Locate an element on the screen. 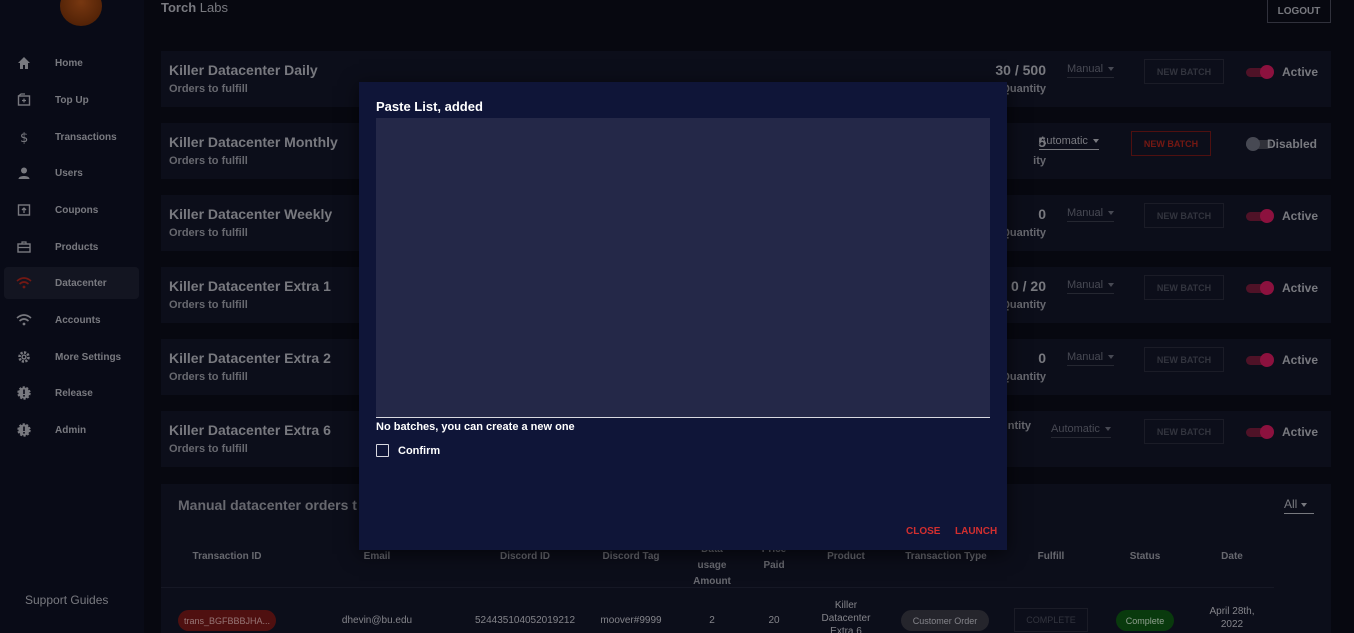 This screenshot has width=1354, height=633. dialog-title: Paste List, added is located at coordinates (429, 106).